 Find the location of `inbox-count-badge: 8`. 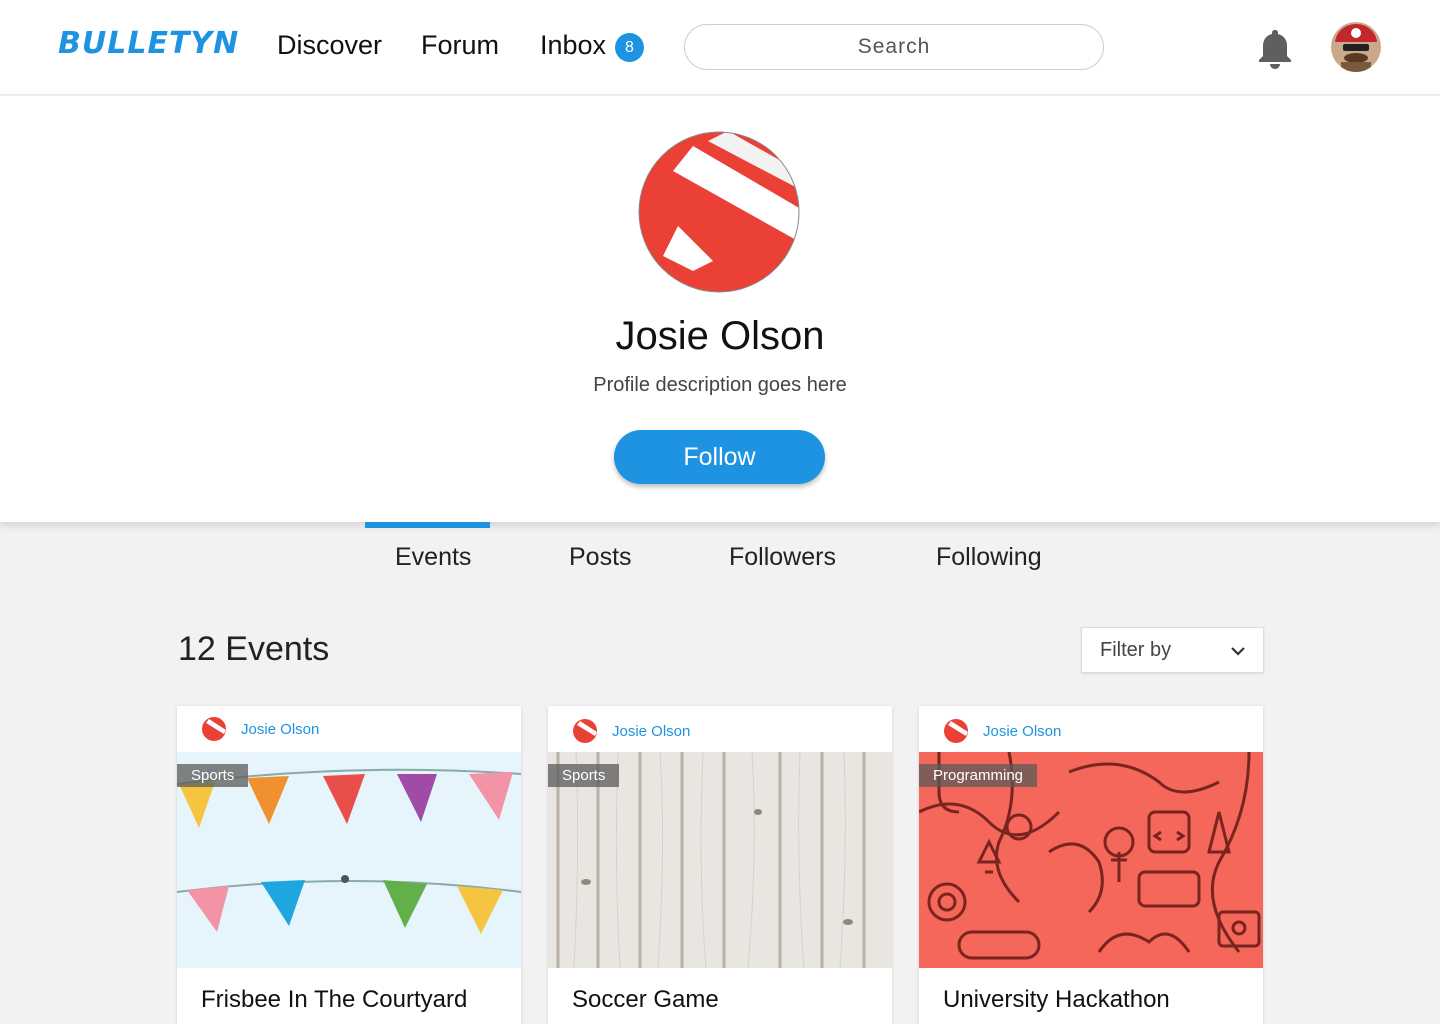

inbox-count-badge: 8 is located at coordinates (629, 47).